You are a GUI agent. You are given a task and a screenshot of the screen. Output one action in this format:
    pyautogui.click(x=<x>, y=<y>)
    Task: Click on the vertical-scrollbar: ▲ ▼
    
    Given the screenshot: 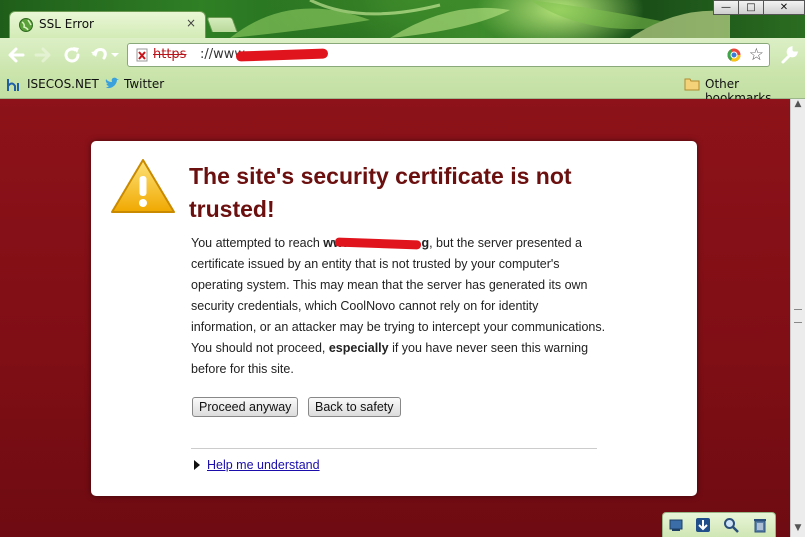 What is the action you would take?
    pyautogui.click(x=797, y=318)
    